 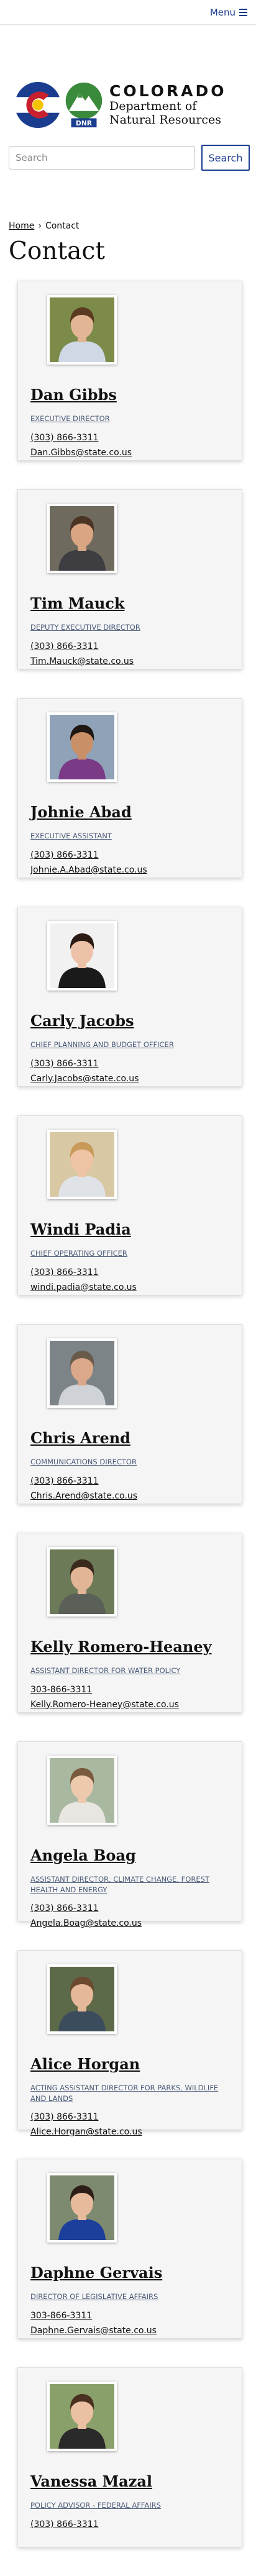 What do you see at coordinates (129, 419) in the screenshot?
I see `staff-role-link: EXECUTIVE DIRECTOR` at bounding box center [129, 419].